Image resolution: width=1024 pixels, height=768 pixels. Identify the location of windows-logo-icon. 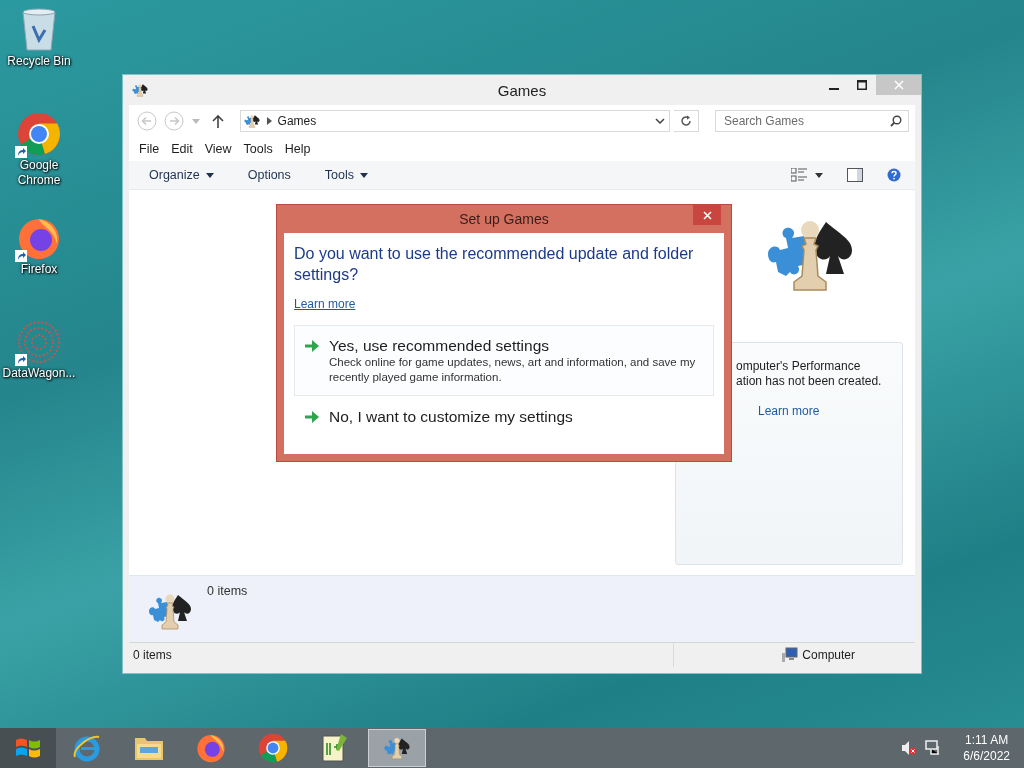
(28, 748).